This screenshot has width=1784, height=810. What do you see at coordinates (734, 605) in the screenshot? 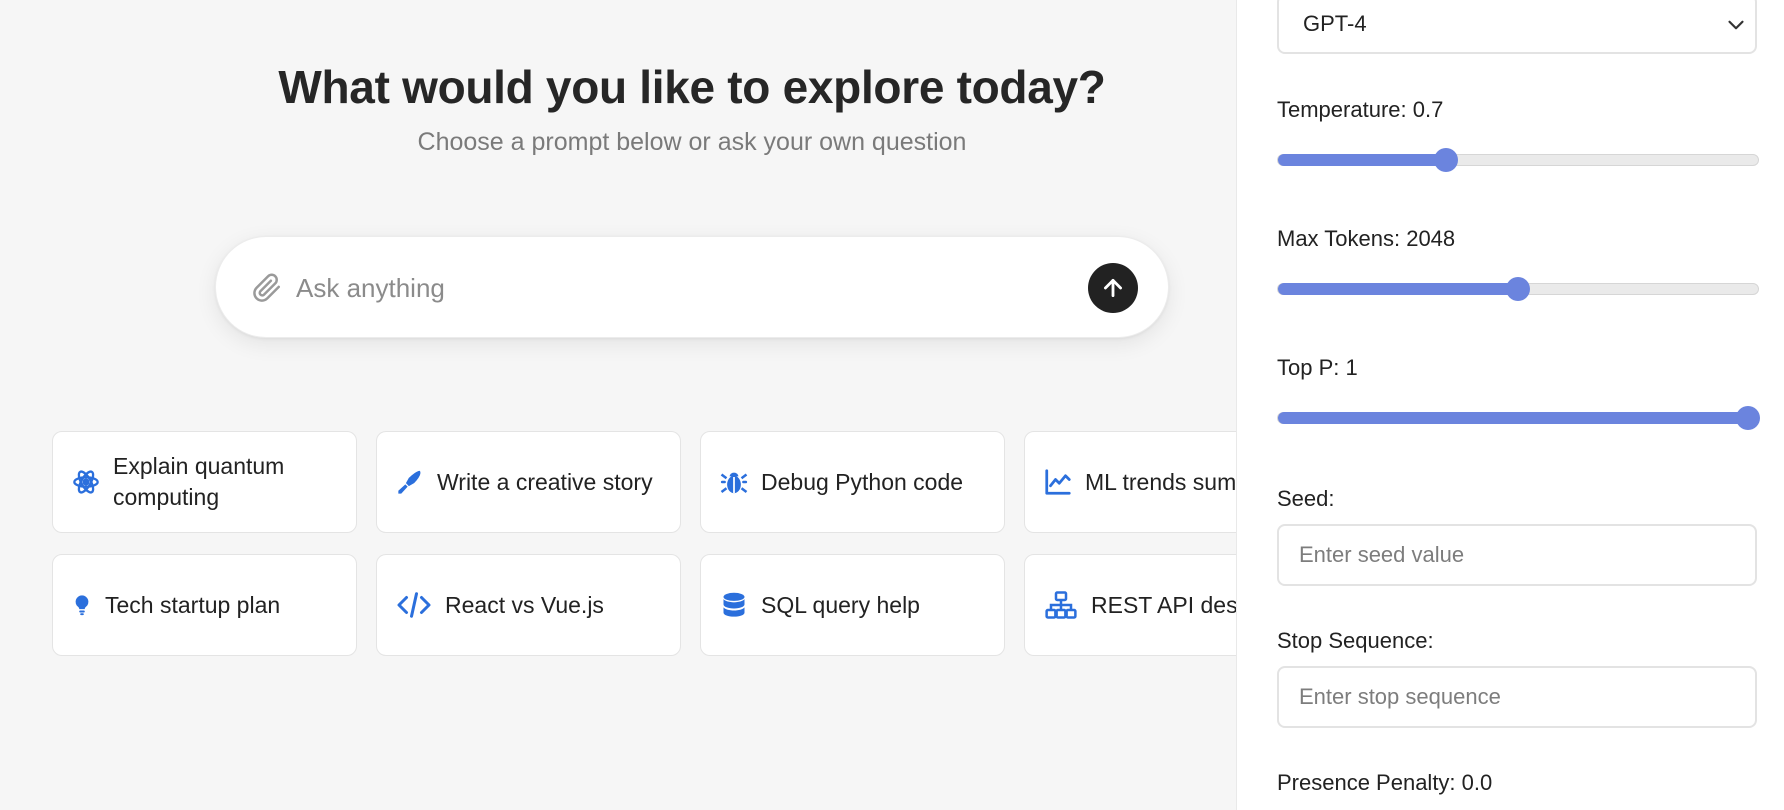
I see `database-icon` at bounding box center [734, 605].